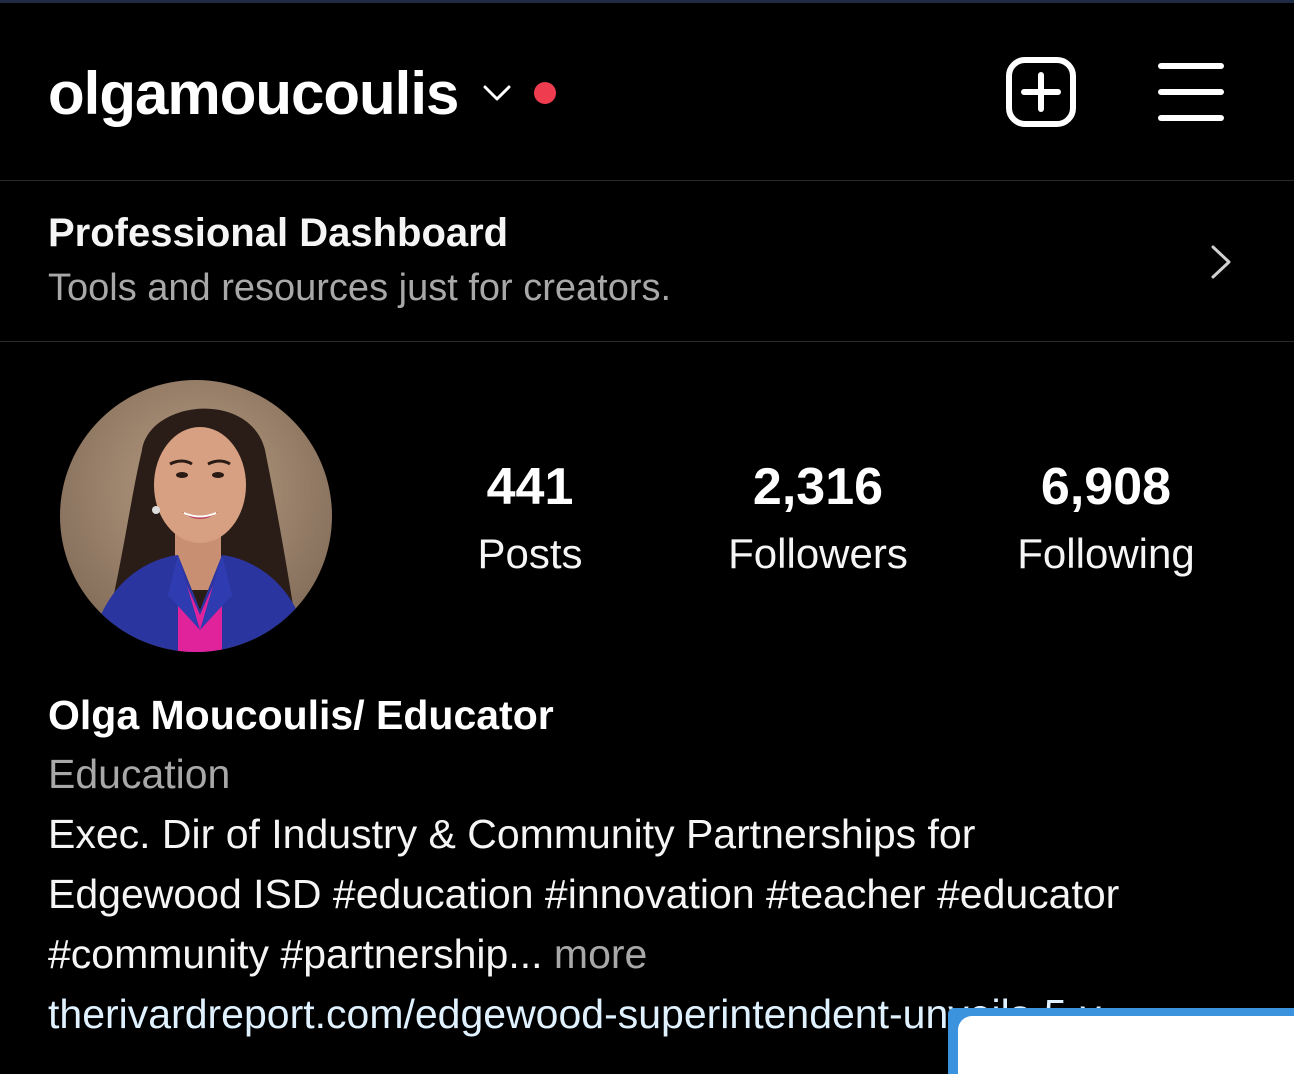 The image size is (1294, 1074). I want to click on category-label: Education, so click(139, 774).